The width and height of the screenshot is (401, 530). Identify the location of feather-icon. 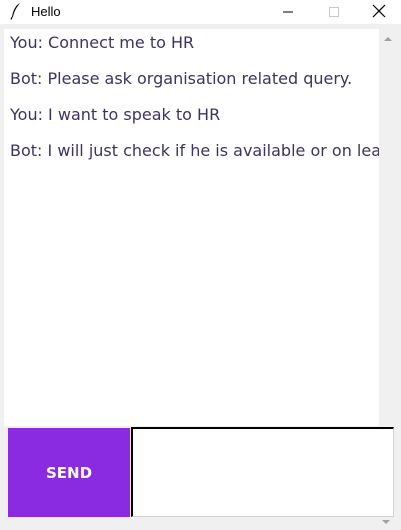
(16, 11).